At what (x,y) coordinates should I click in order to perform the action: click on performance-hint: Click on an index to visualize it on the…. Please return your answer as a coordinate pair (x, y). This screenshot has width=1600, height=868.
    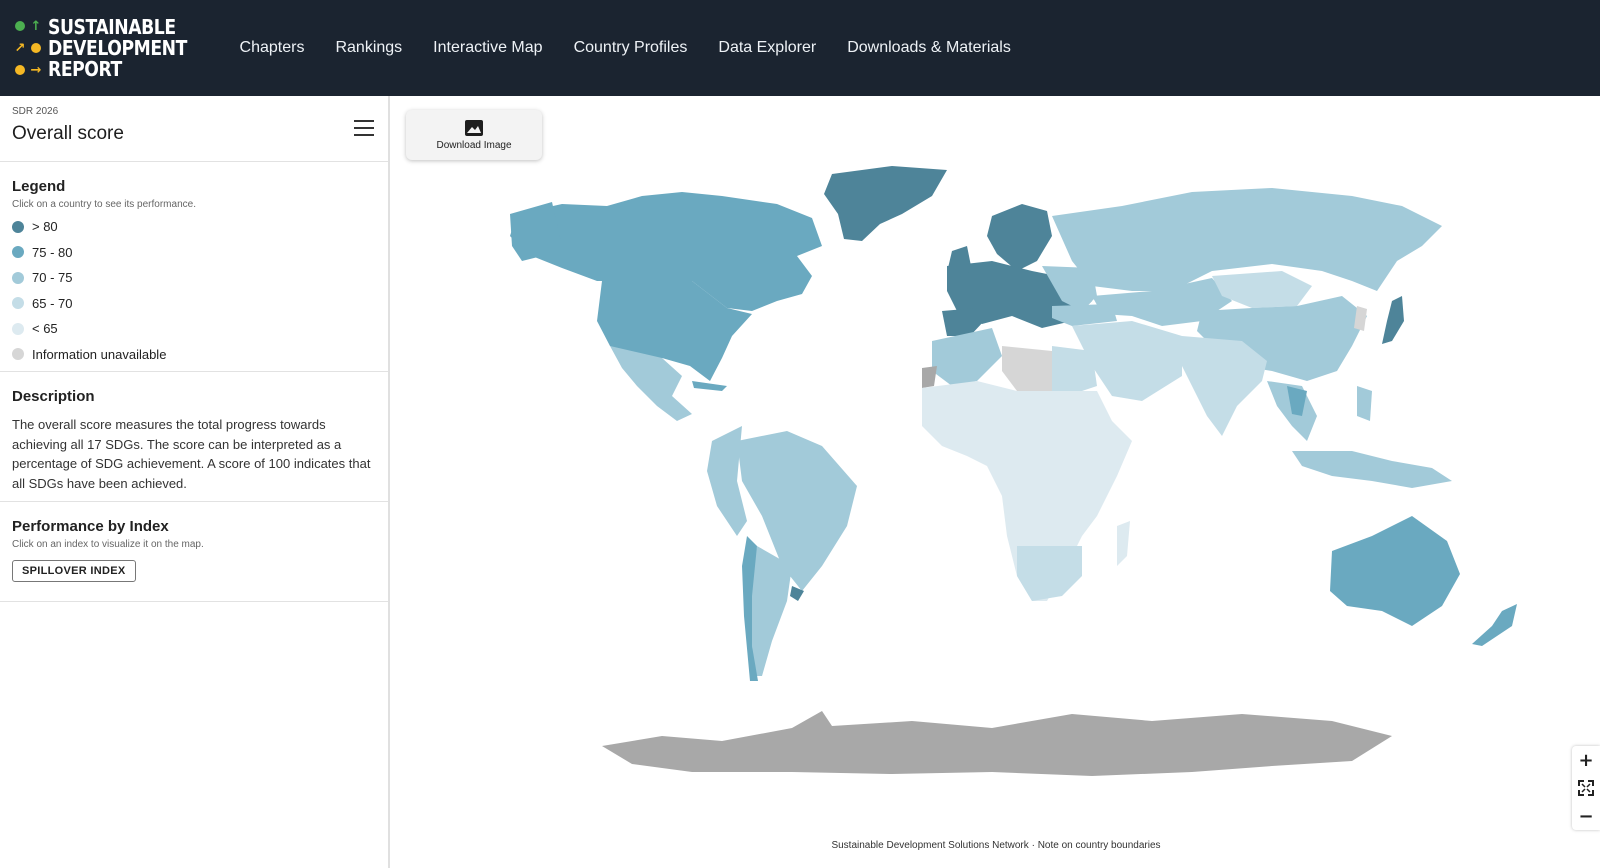
    Looking at the image, I should click on (108, 544).